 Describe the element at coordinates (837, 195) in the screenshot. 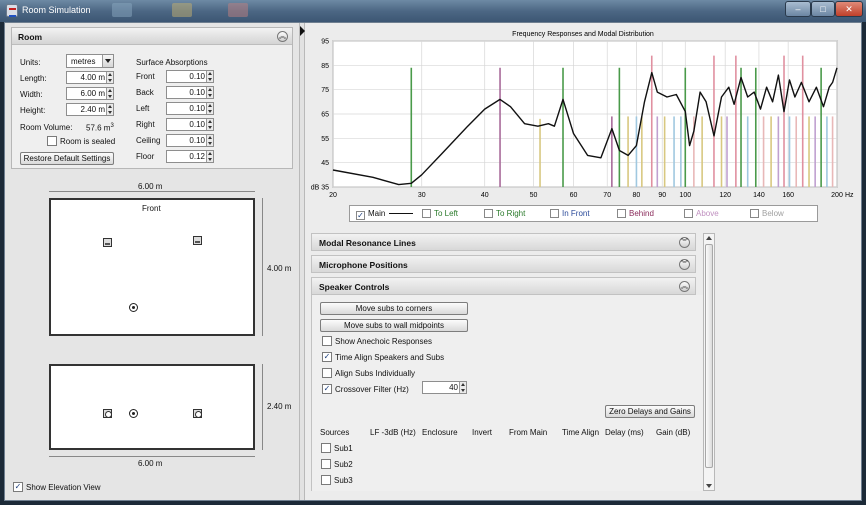

I see `x-tick-label: 200` at that location.